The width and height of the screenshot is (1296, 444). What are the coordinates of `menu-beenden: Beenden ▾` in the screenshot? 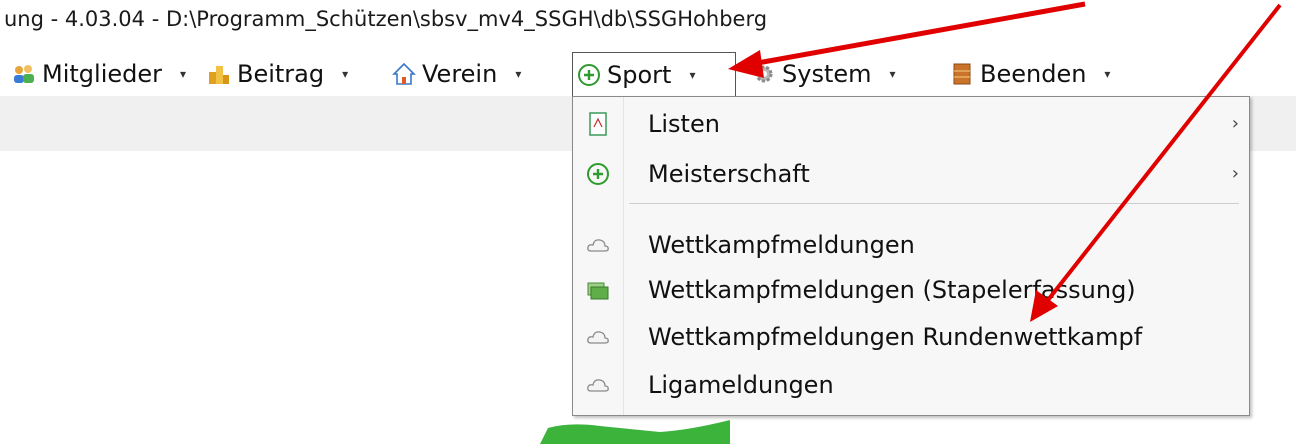 It's located at (1030, 74).